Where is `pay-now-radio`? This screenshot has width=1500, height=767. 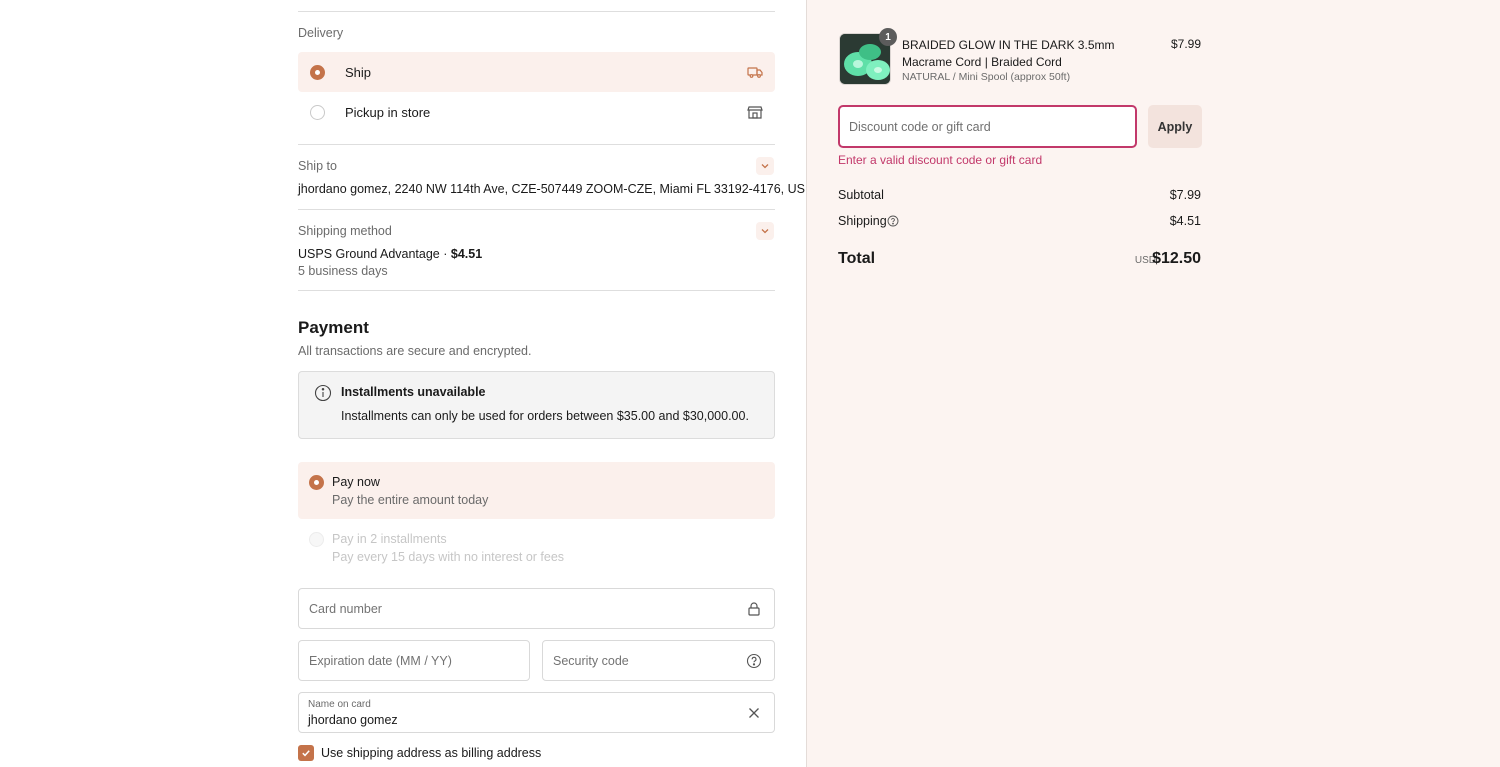 pay-now-radio is located at coordinates (316, 482).